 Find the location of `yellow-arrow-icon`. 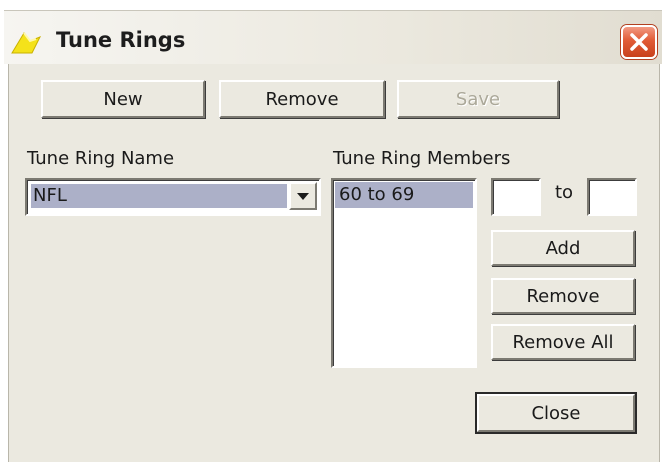

yellow-arrow-icon is located at coordinates (28, 41).